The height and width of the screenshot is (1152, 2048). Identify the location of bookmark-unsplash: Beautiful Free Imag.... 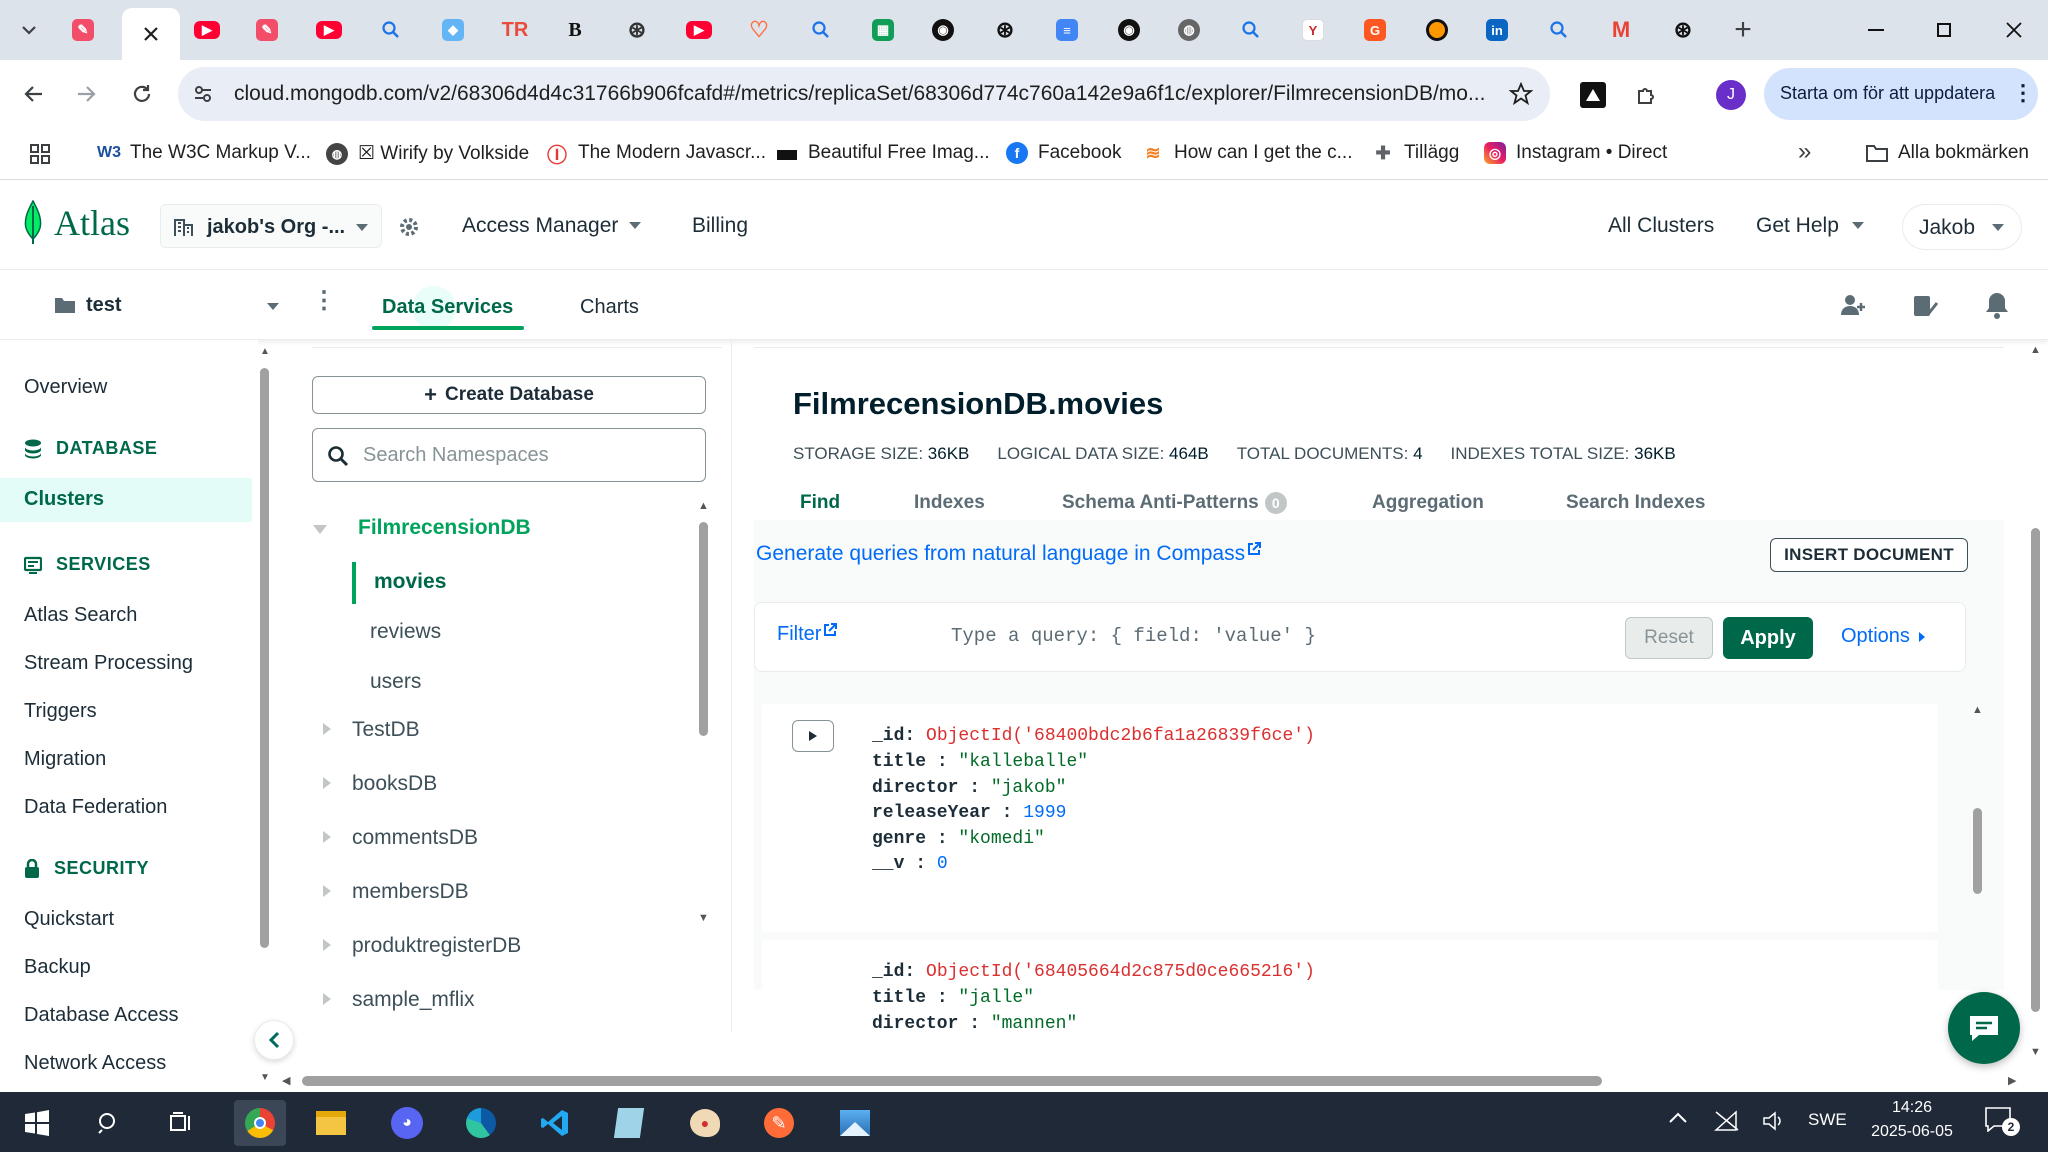
(883, 153).